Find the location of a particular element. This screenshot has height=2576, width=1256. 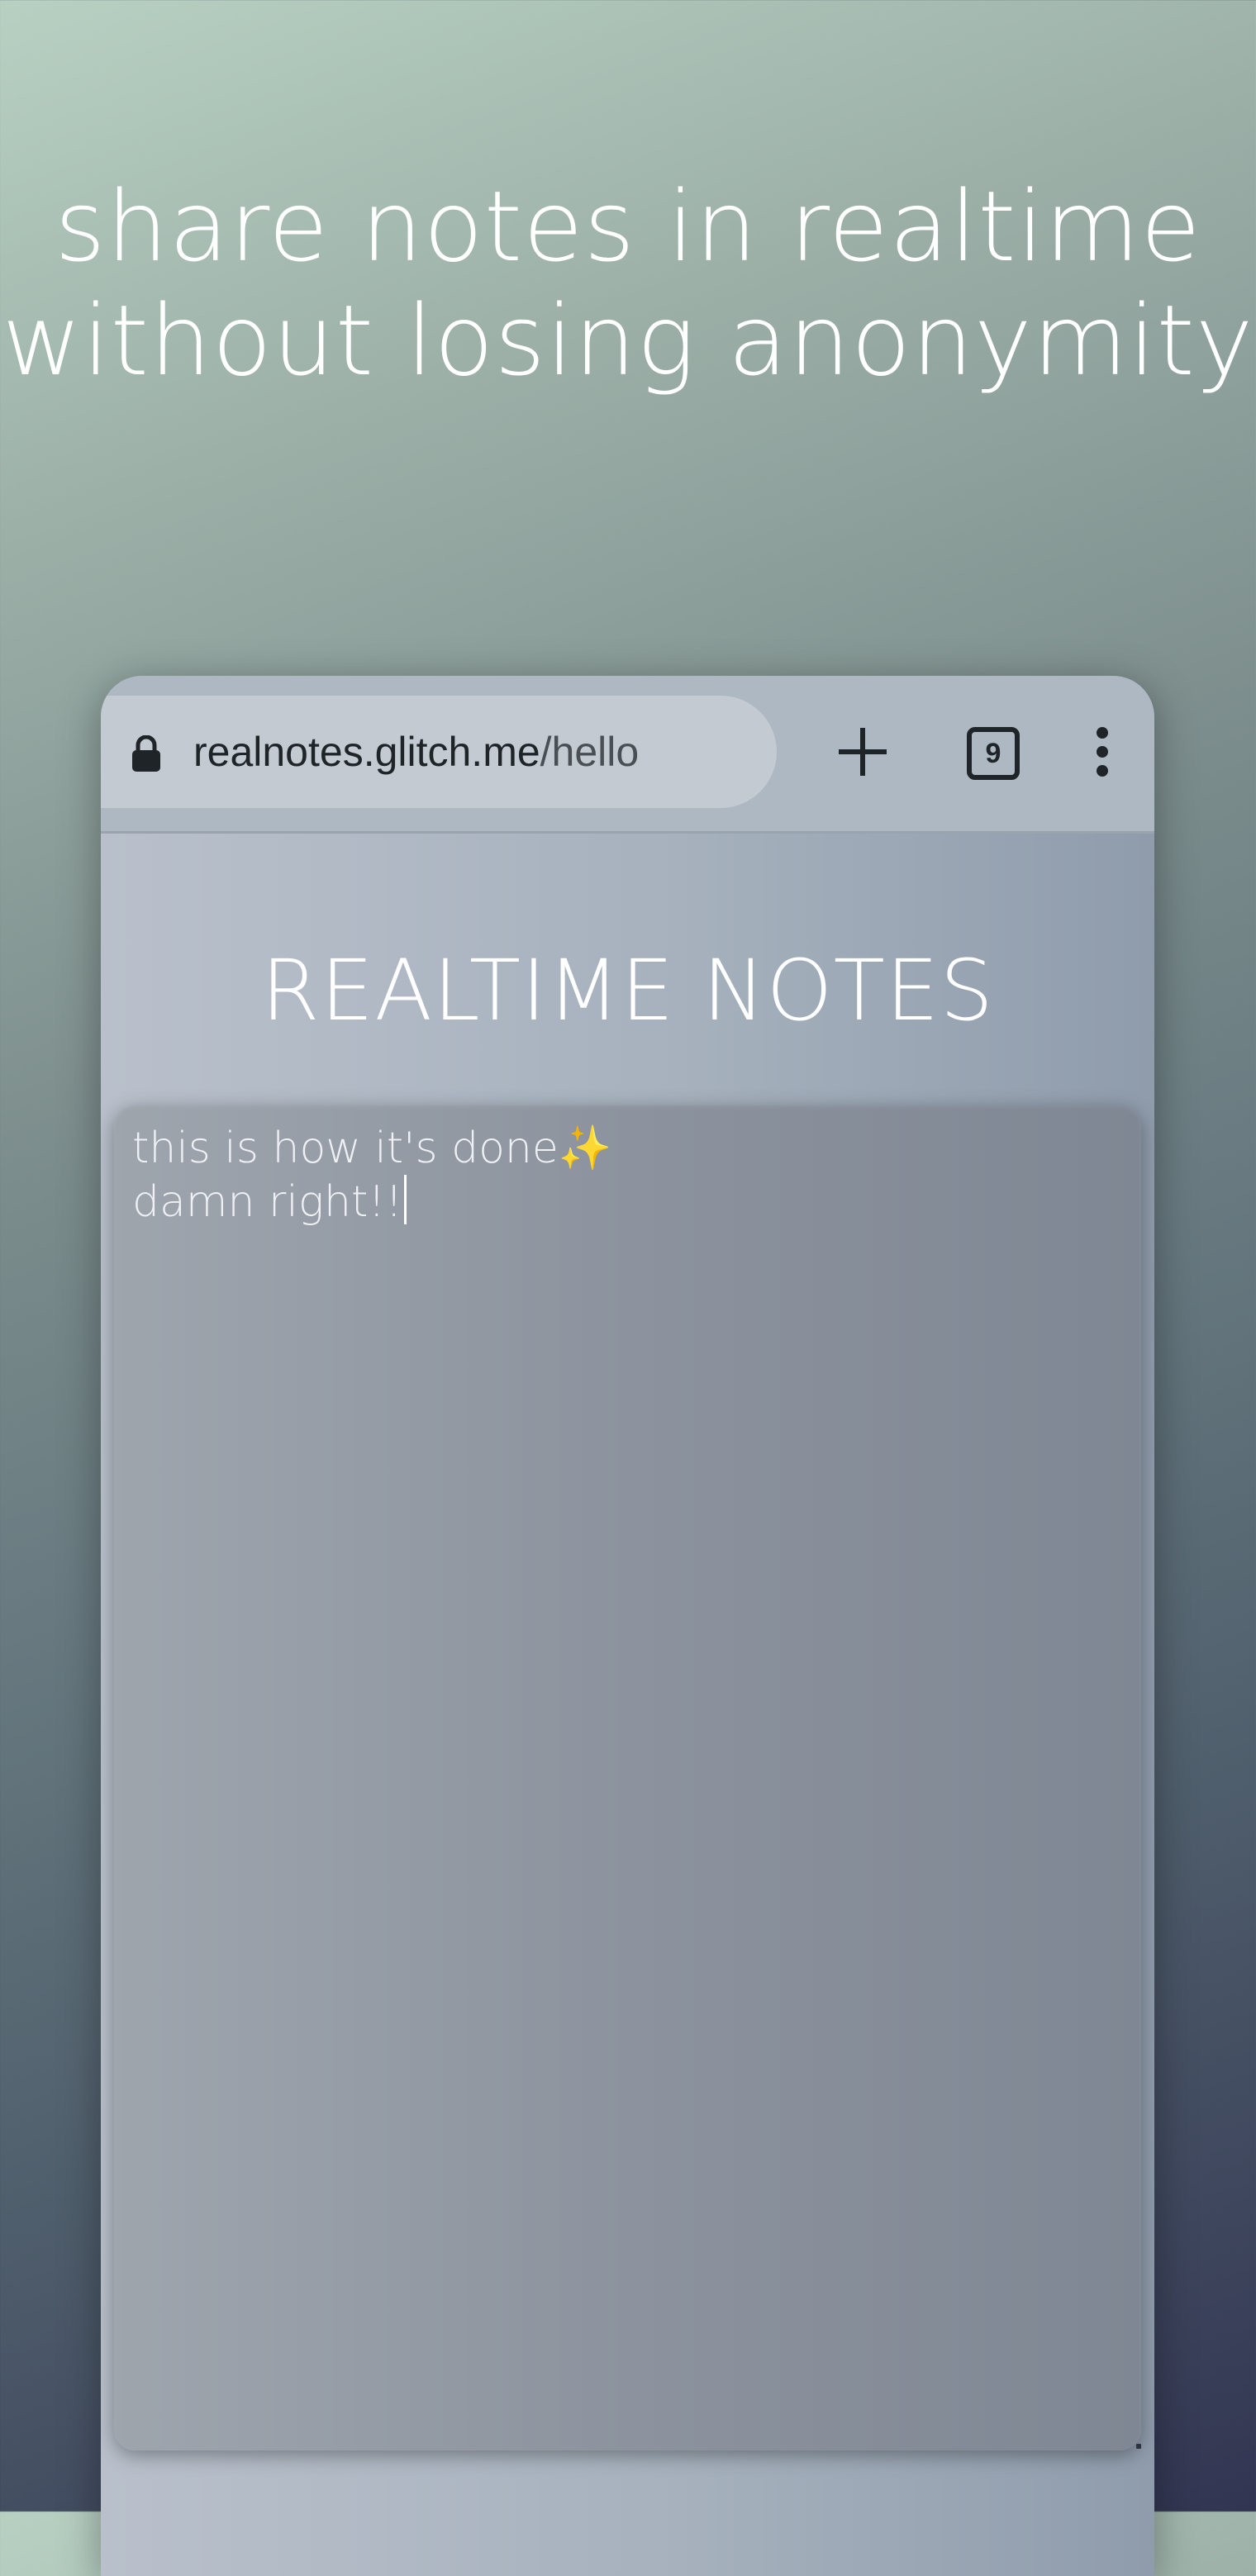

note-line-2-wrap: damn right!! is located at coordinates (372, 1202).